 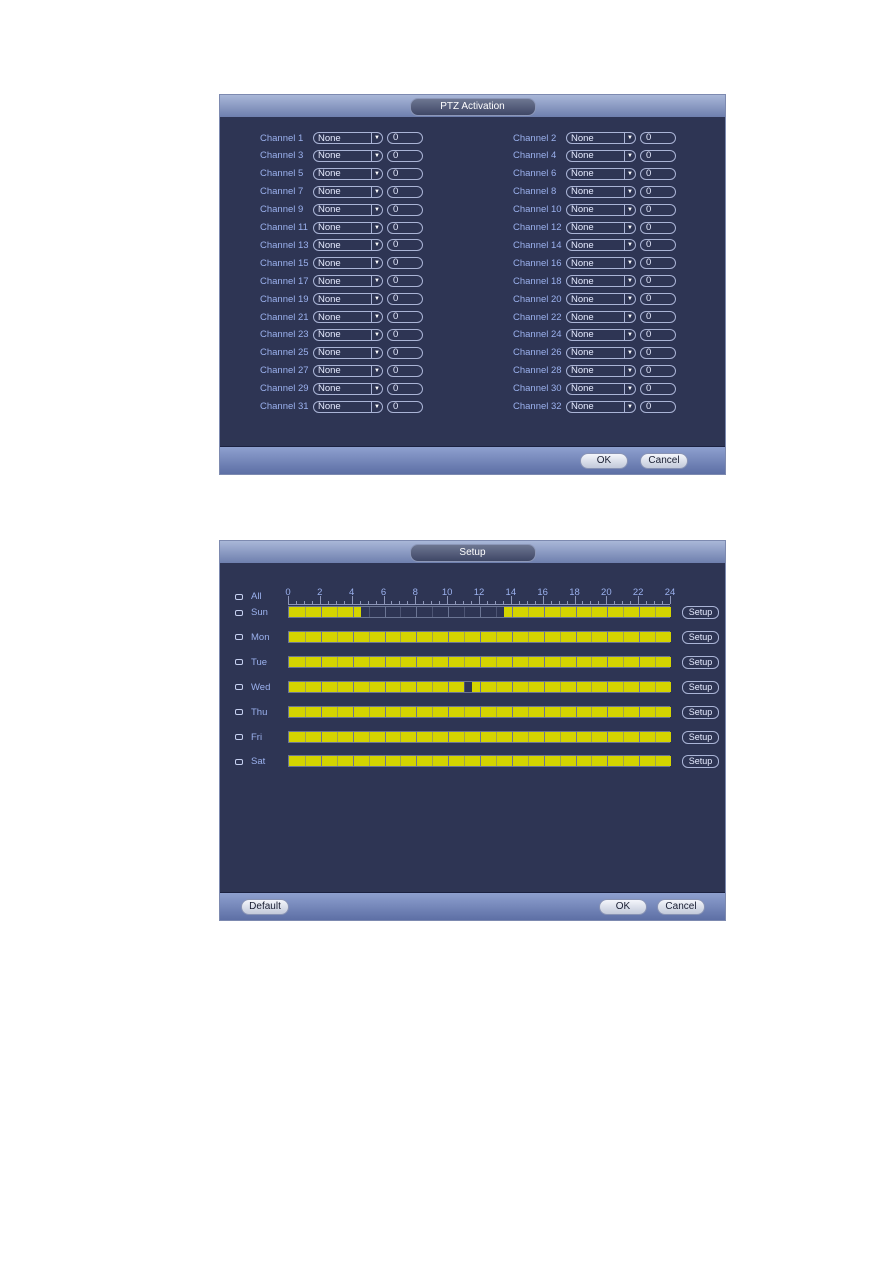 I want to click on day-checkbox: Tue, so click(x=251, y=662).